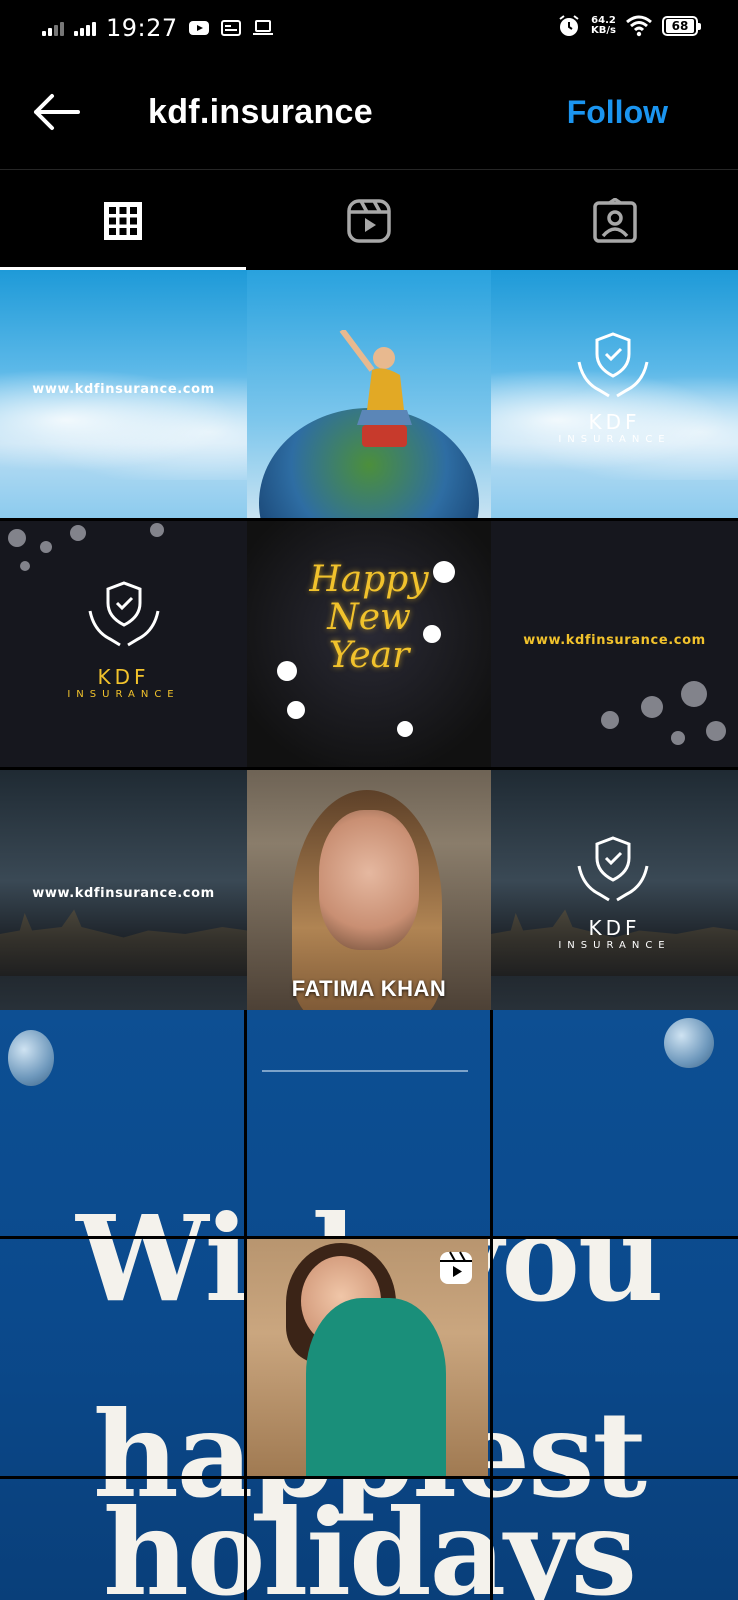 The height and width of the screenshot is (1600, 738). I want to click on grid-icon, so click(123, 220).